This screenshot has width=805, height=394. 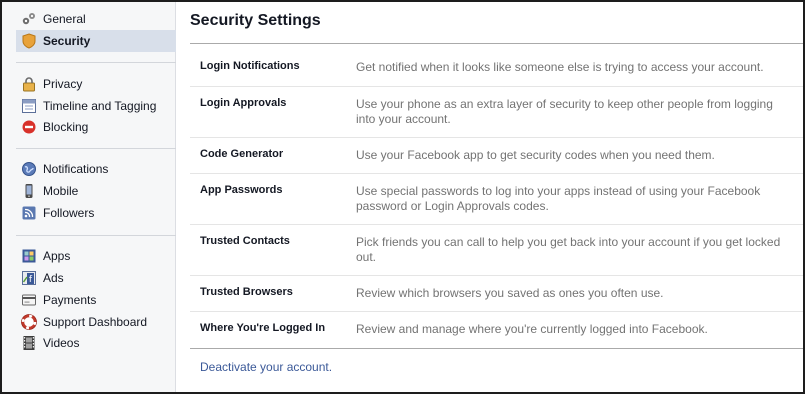 What do you see at coordinates (29, 322) in the screenshot?
I see `lifebuoy-icon` at bounding box center [29, 322].